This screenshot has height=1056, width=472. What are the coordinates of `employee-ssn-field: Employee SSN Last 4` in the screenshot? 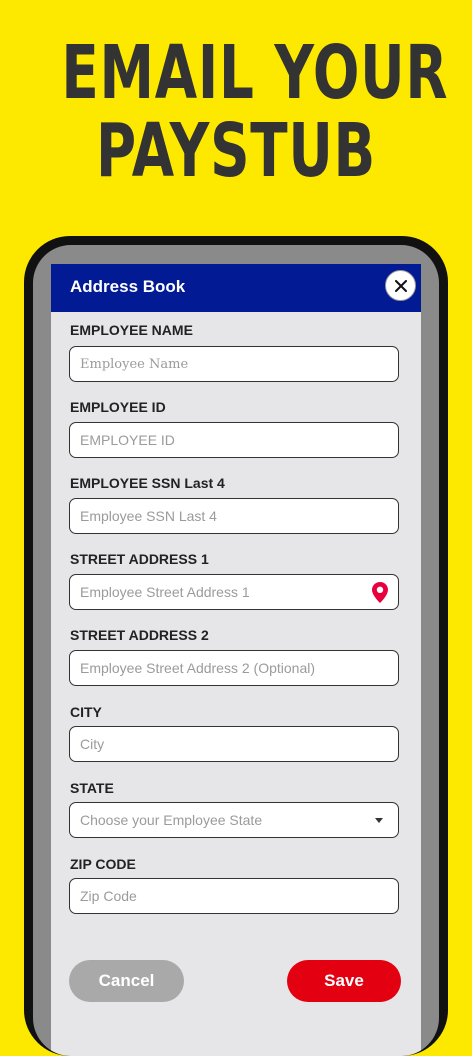 It's located at (234, 516).